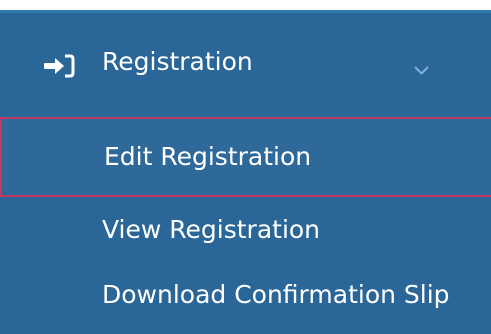 The height and width of the screenshot is (334, 491). What do you see at coordinates (276, 294) in the screenshot?
I see `download-confirmation-slip-label: Download Confirmation Slip` at bounding box center [276, 294].